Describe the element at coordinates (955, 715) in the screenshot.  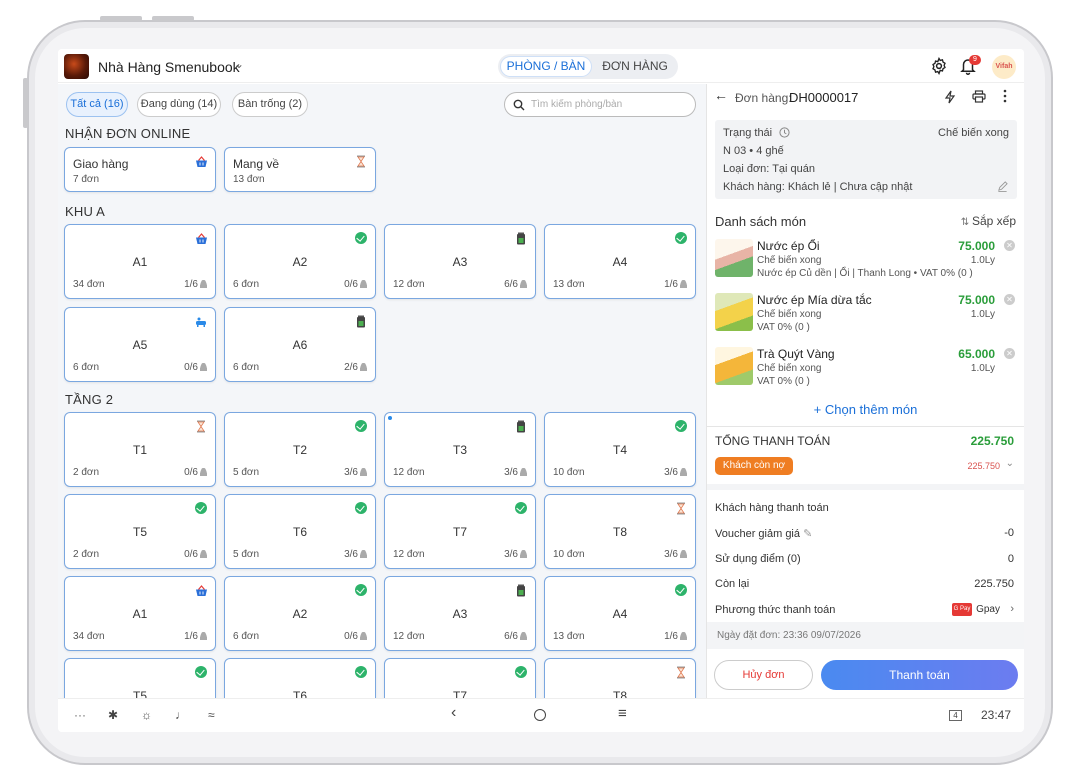
I see `recent-apps-count: 4` at that location.